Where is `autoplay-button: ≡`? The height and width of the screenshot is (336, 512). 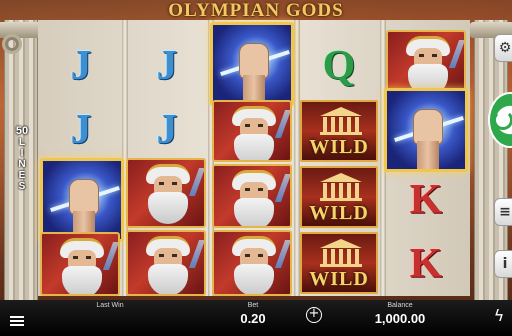 autoplay-button: ≡ is located at coordinates (503, 212).